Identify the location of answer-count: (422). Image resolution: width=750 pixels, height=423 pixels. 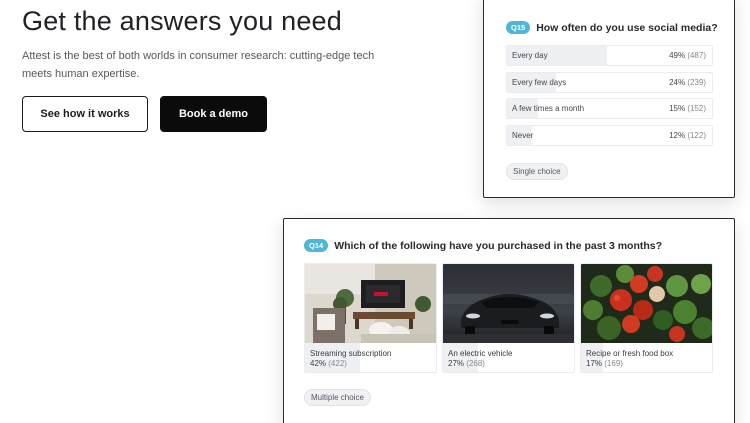
(337, 363).